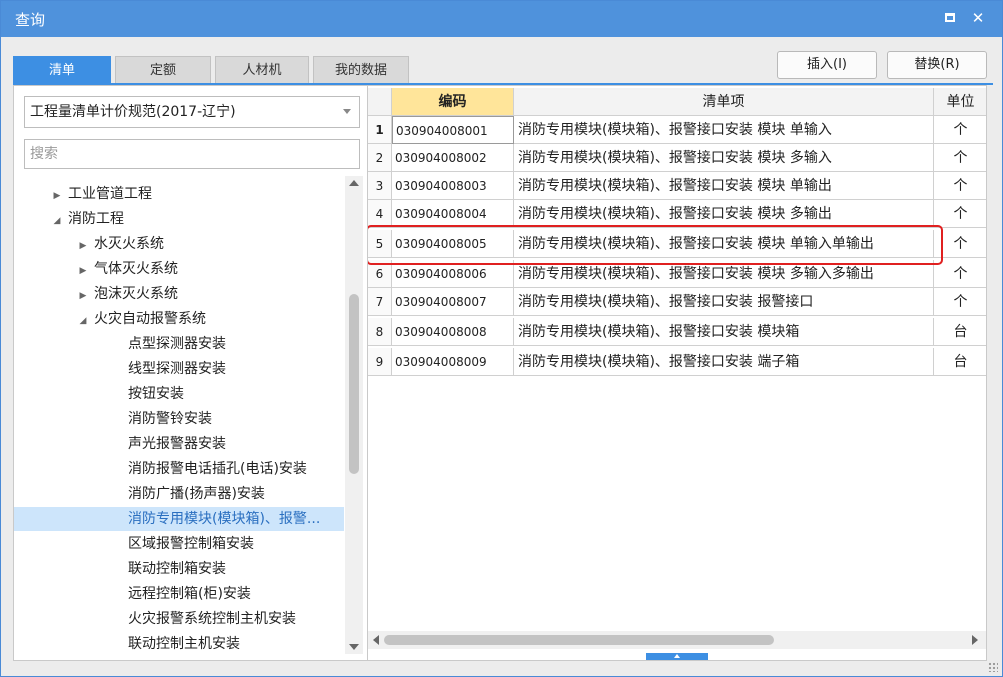  What do you see at coordinates (179, 469) in the screenshot?
I see `tree-item-alarm-phone: 消防报警电话插孔(电话)安装` at bounding box center [179, 469].